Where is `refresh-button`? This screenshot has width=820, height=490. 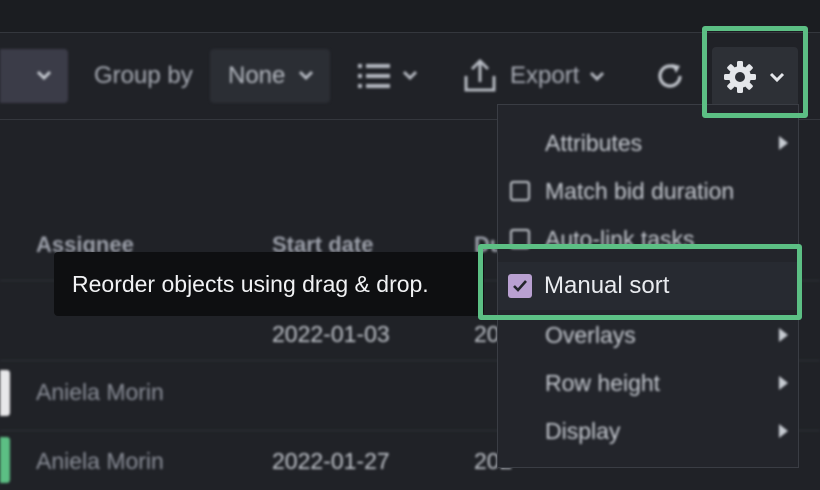 refresh-button is located at coordinates (670, 76).